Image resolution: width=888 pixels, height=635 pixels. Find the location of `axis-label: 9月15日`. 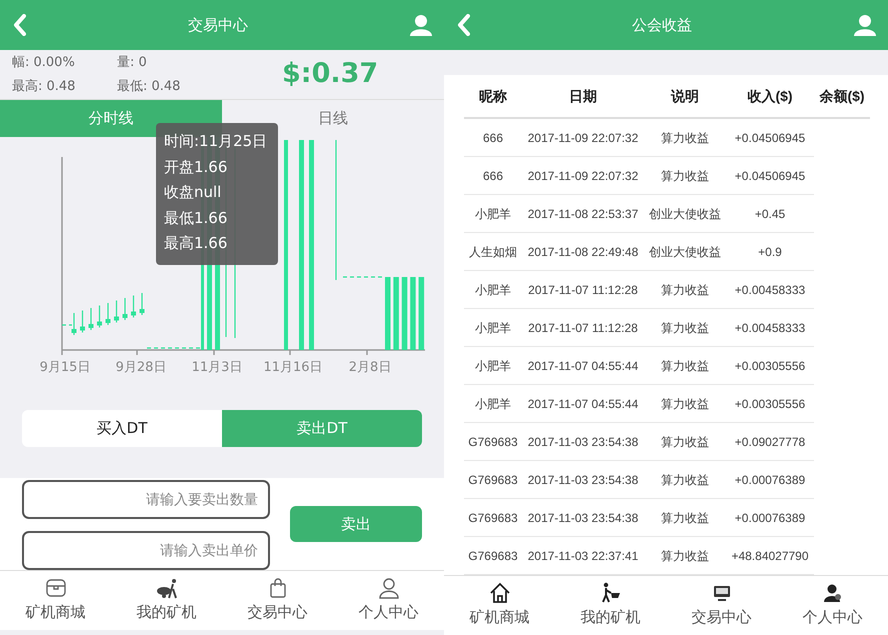

axis-label: 9月15日 is located at coordinates (65, 367).